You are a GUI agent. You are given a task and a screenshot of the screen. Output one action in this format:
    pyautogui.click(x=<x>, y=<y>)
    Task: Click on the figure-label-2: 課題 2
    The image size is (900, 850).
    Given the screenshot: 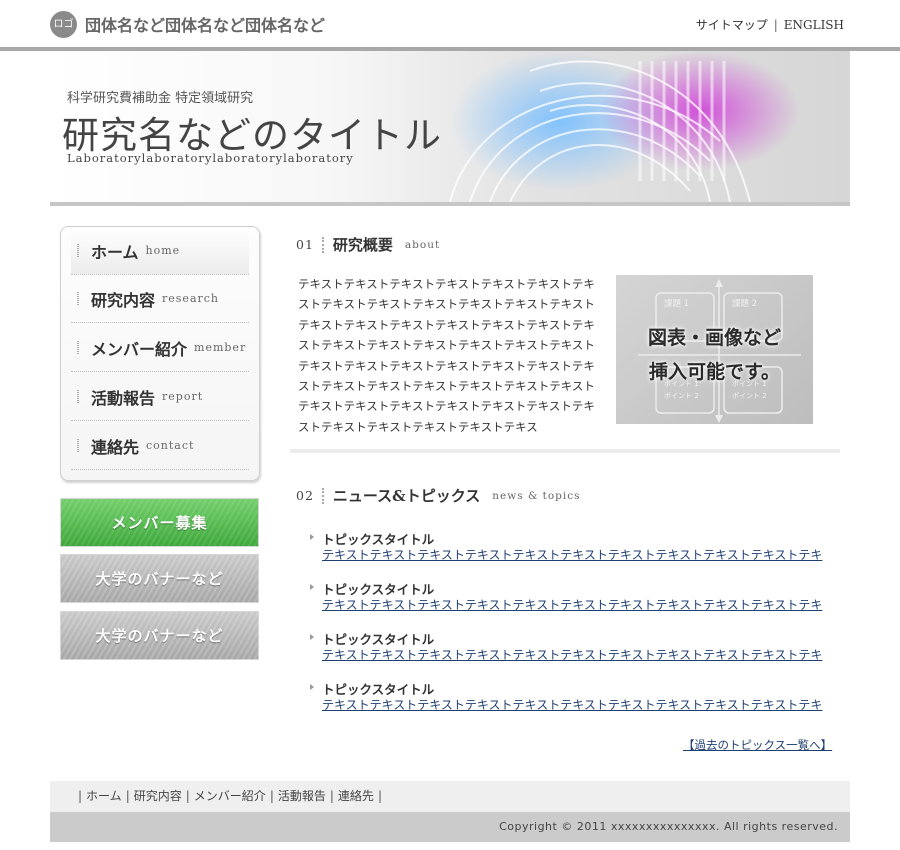 What is the action you would take?
    pyautogui.click(x=744, y=303)
    